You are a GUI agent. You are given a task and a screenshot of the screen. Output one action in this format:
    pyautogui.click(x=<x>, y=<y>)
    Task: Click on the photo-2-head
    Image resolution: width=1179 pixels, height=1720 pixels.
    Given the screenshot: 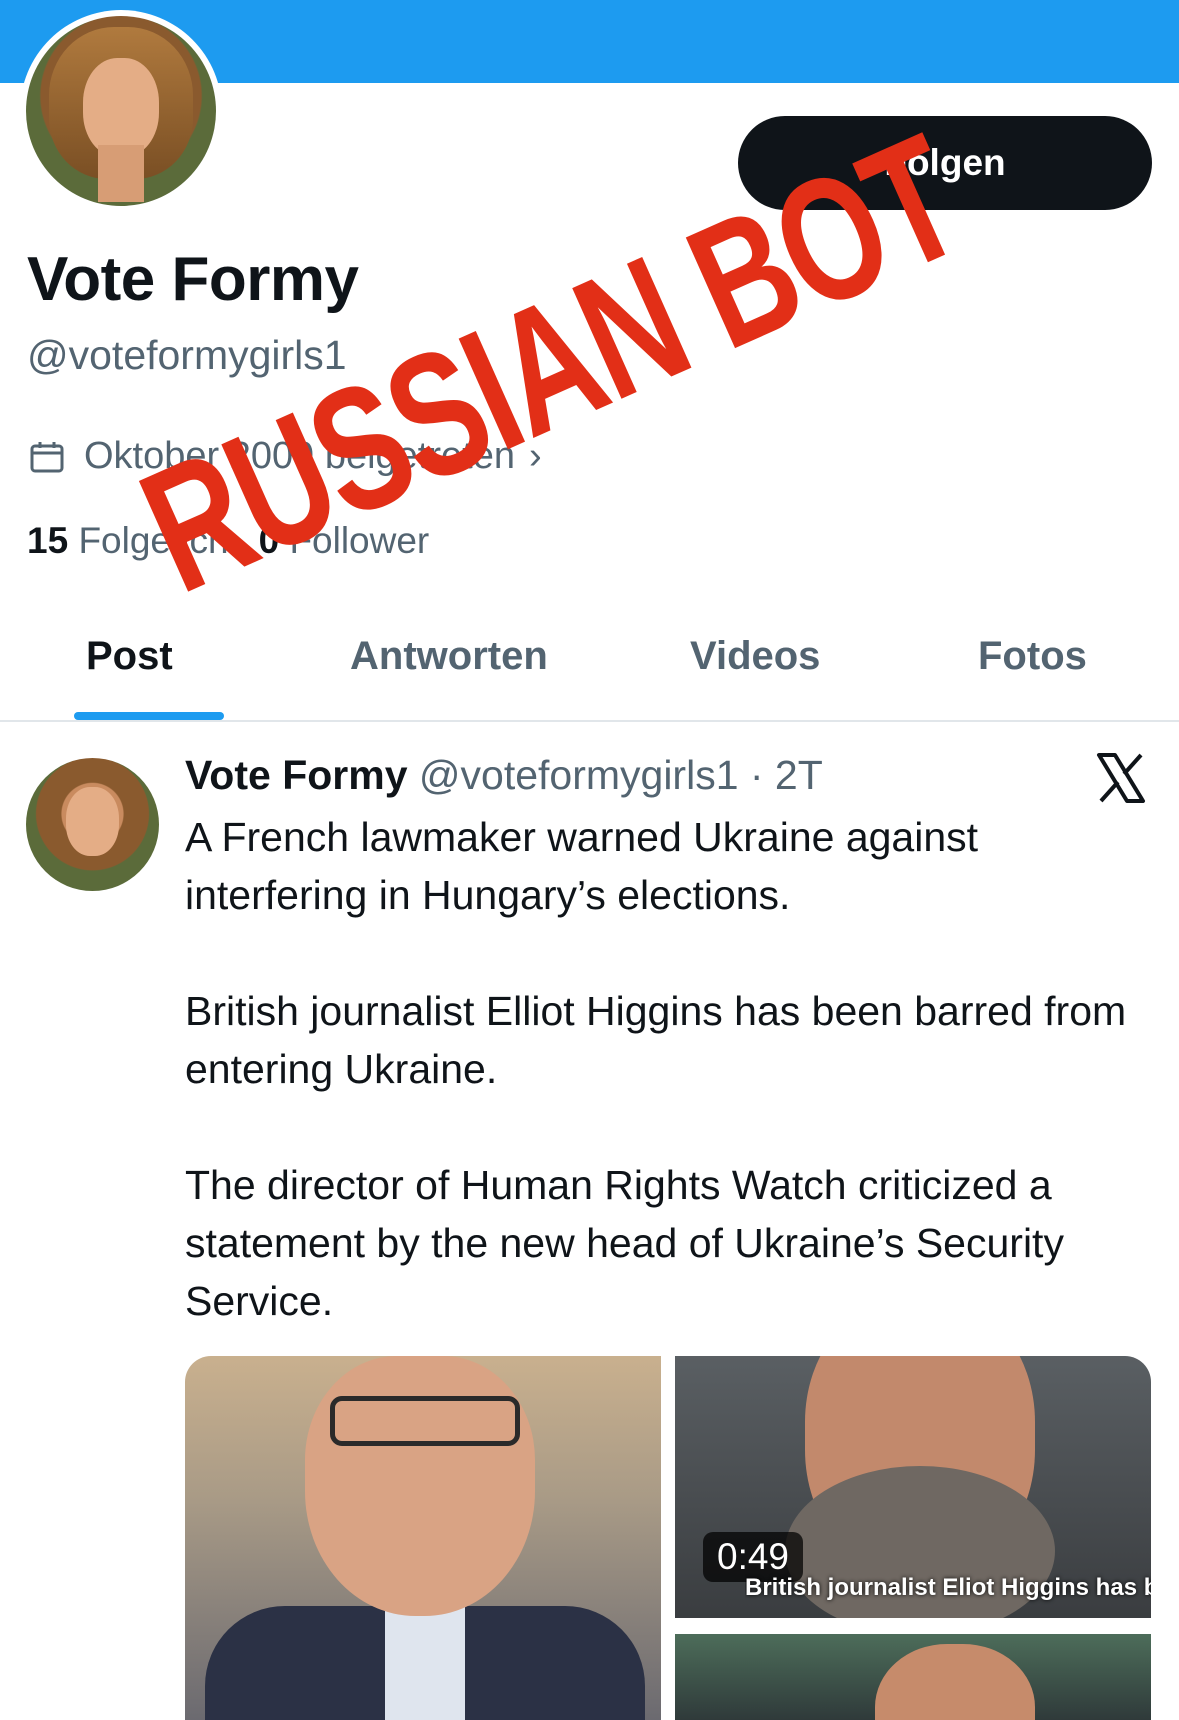 What is the action you would take?
    pyautogui.click(x=955, y=1682)
    